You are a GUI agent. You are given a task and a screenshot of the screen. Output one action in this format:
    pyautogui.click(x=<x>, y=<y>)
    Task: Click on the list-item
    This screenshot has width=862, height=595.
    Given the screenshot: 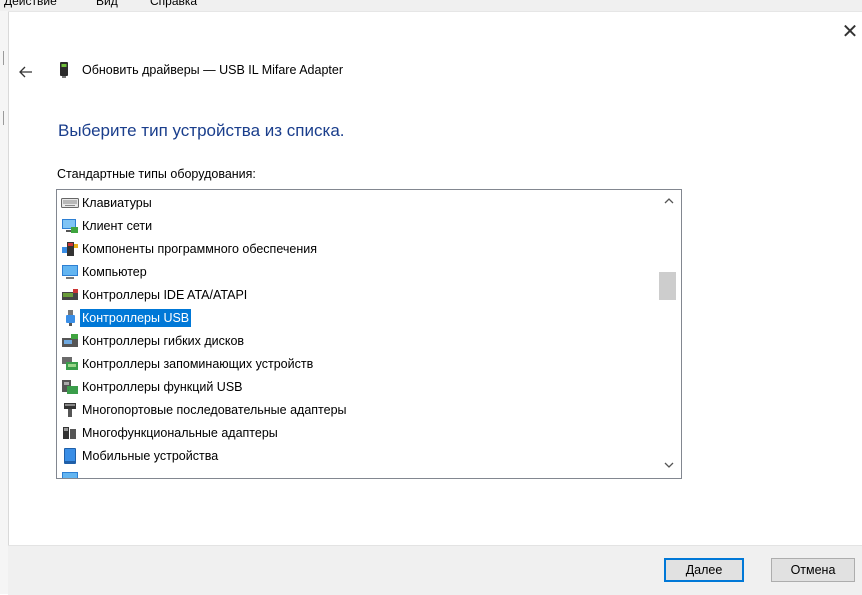 What is the action you would take?
    pyautogui.click(x=72, y=473)
    